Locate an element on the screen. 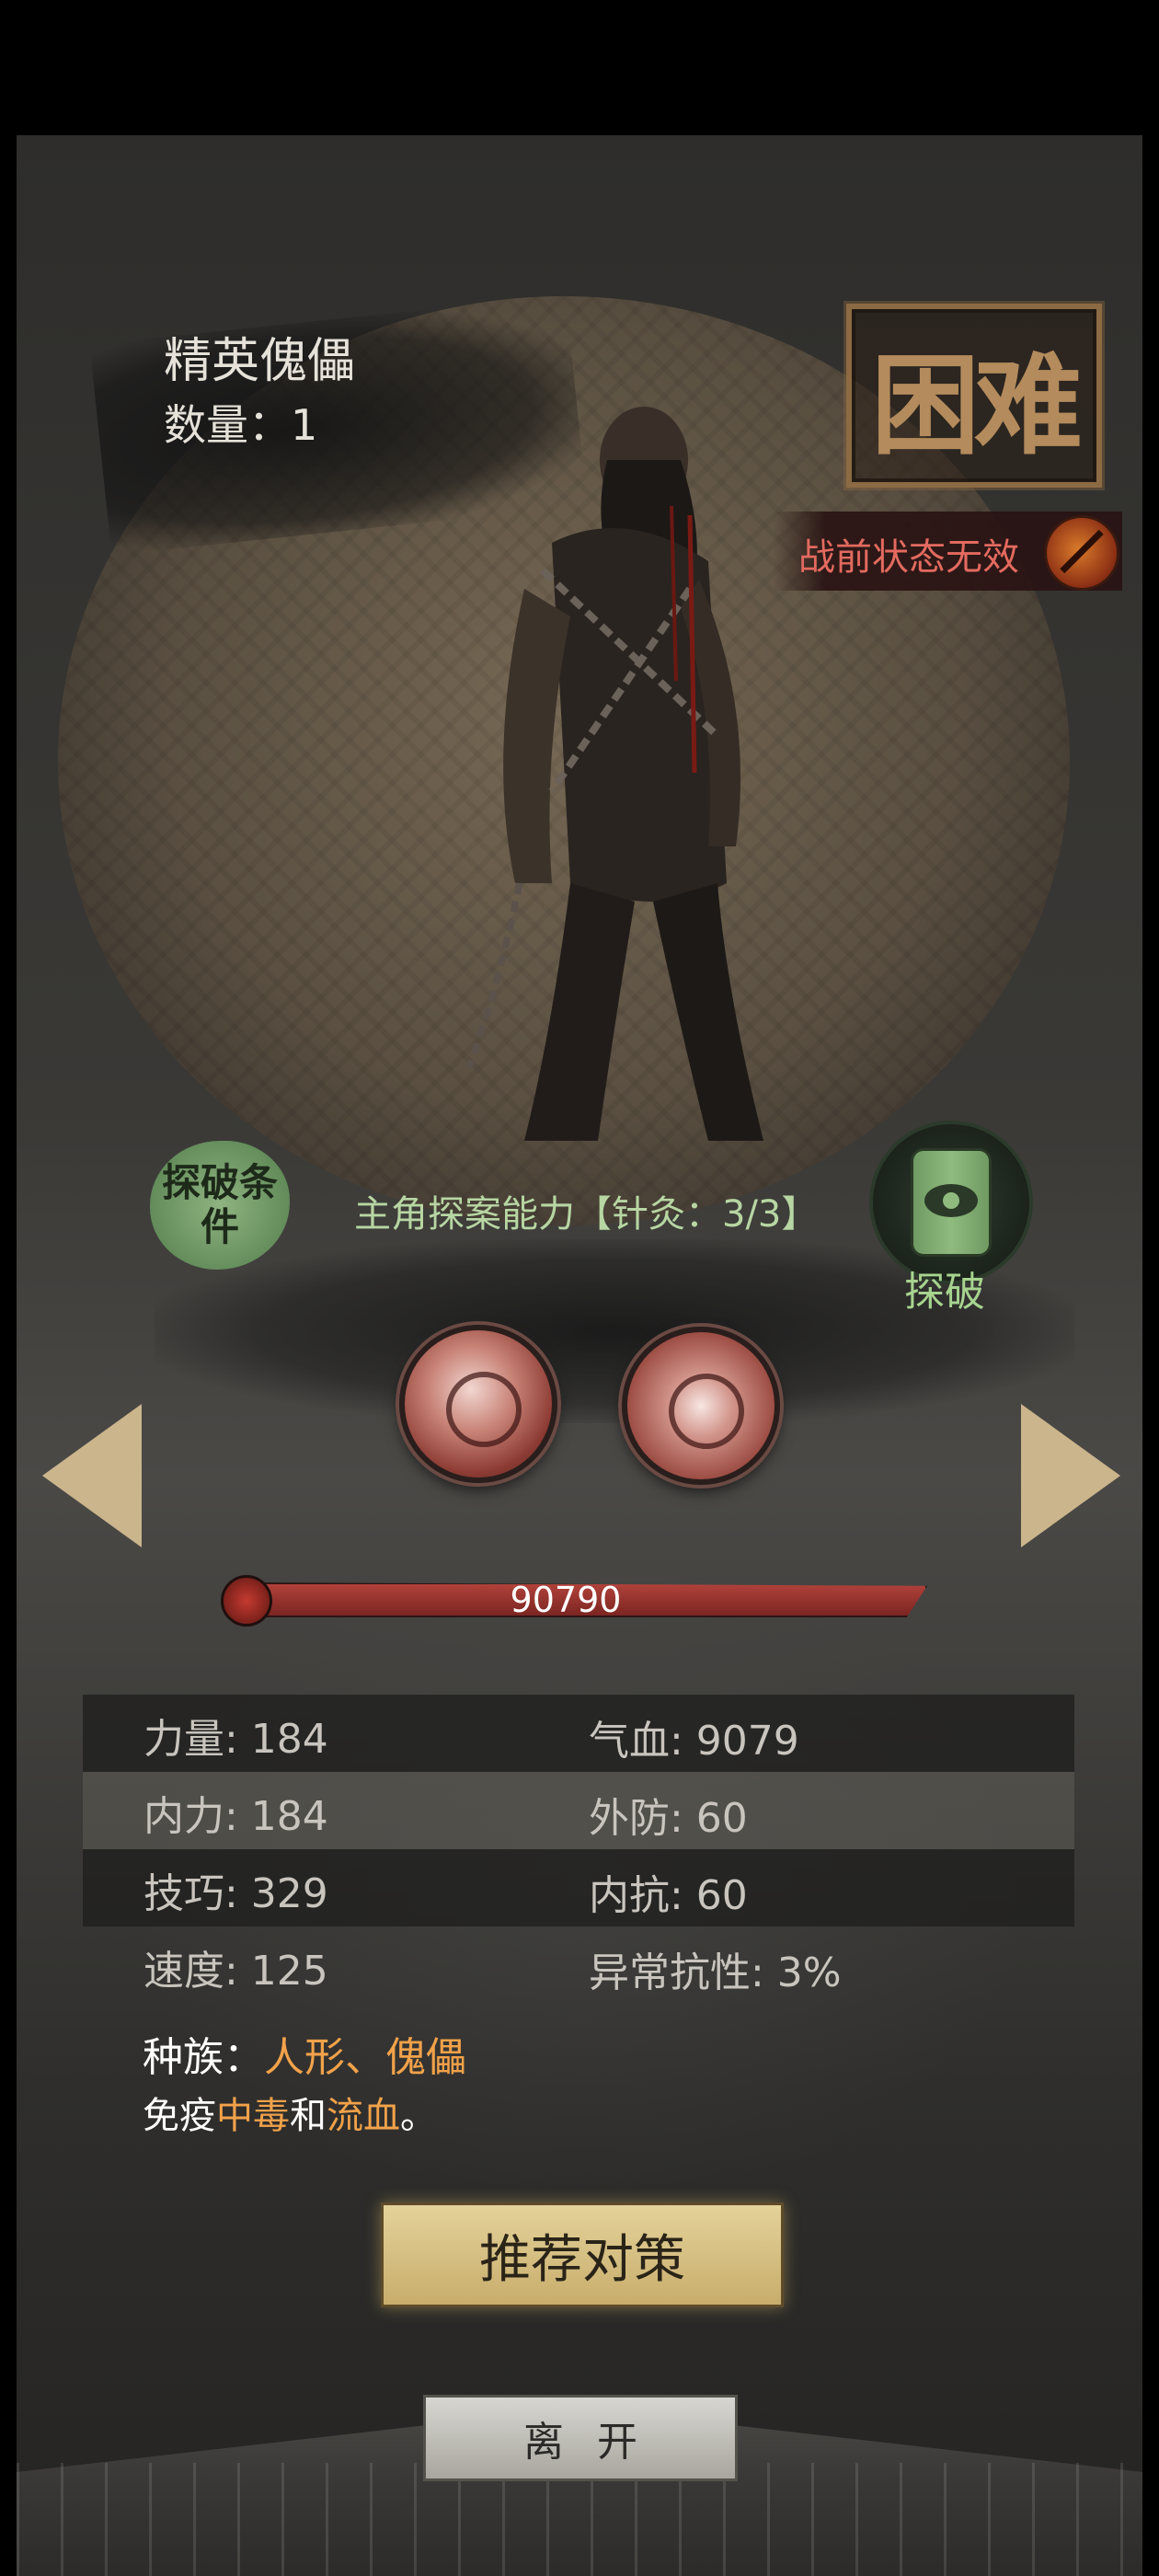  difficulty-seal: 困难 is located at coordinates (974, 396).